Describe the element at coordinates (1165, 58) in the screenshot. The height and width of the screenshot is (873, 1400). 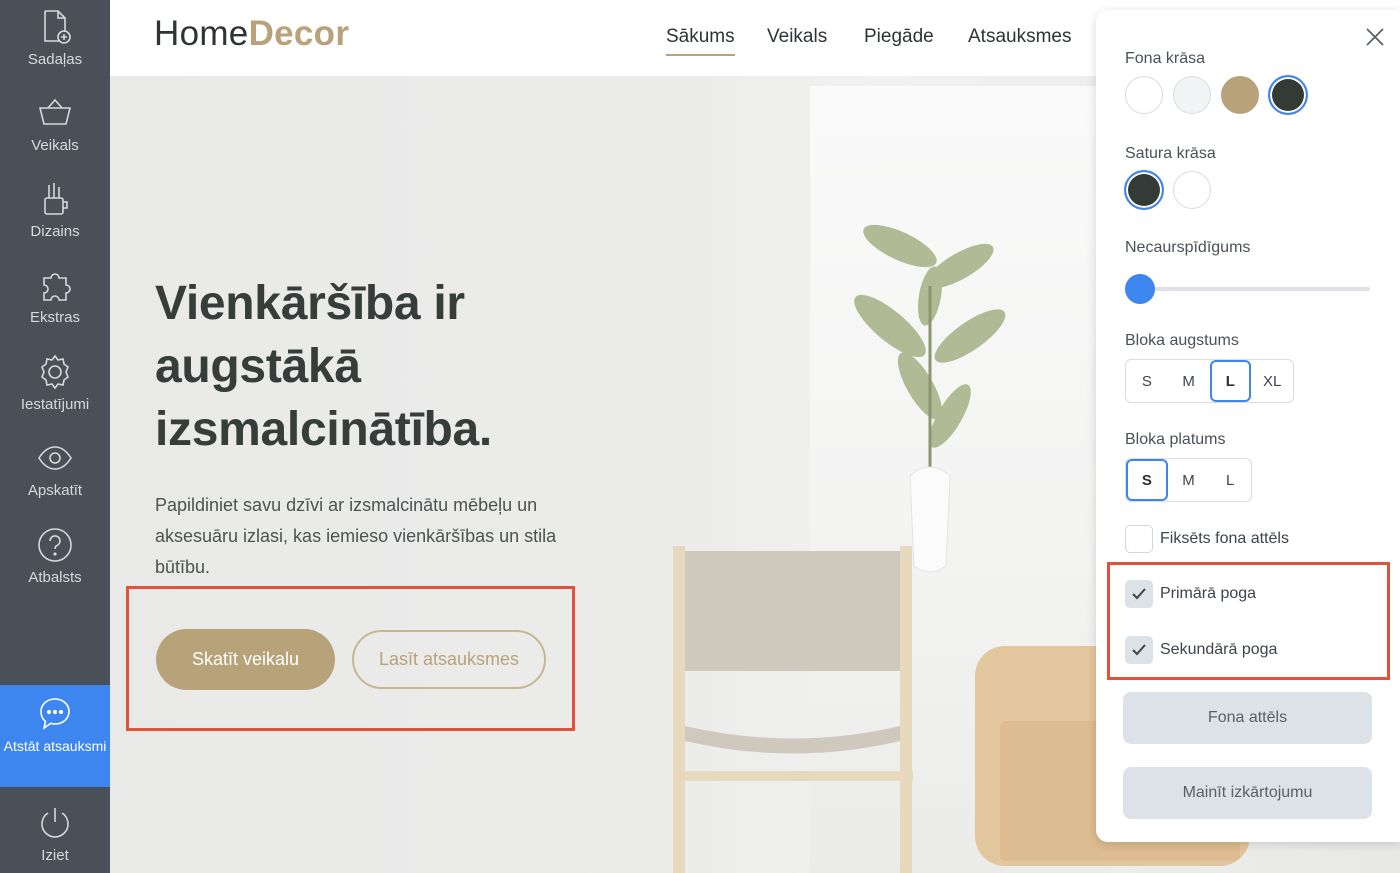
I see `background-color-label: Fona krāsa` at that location.